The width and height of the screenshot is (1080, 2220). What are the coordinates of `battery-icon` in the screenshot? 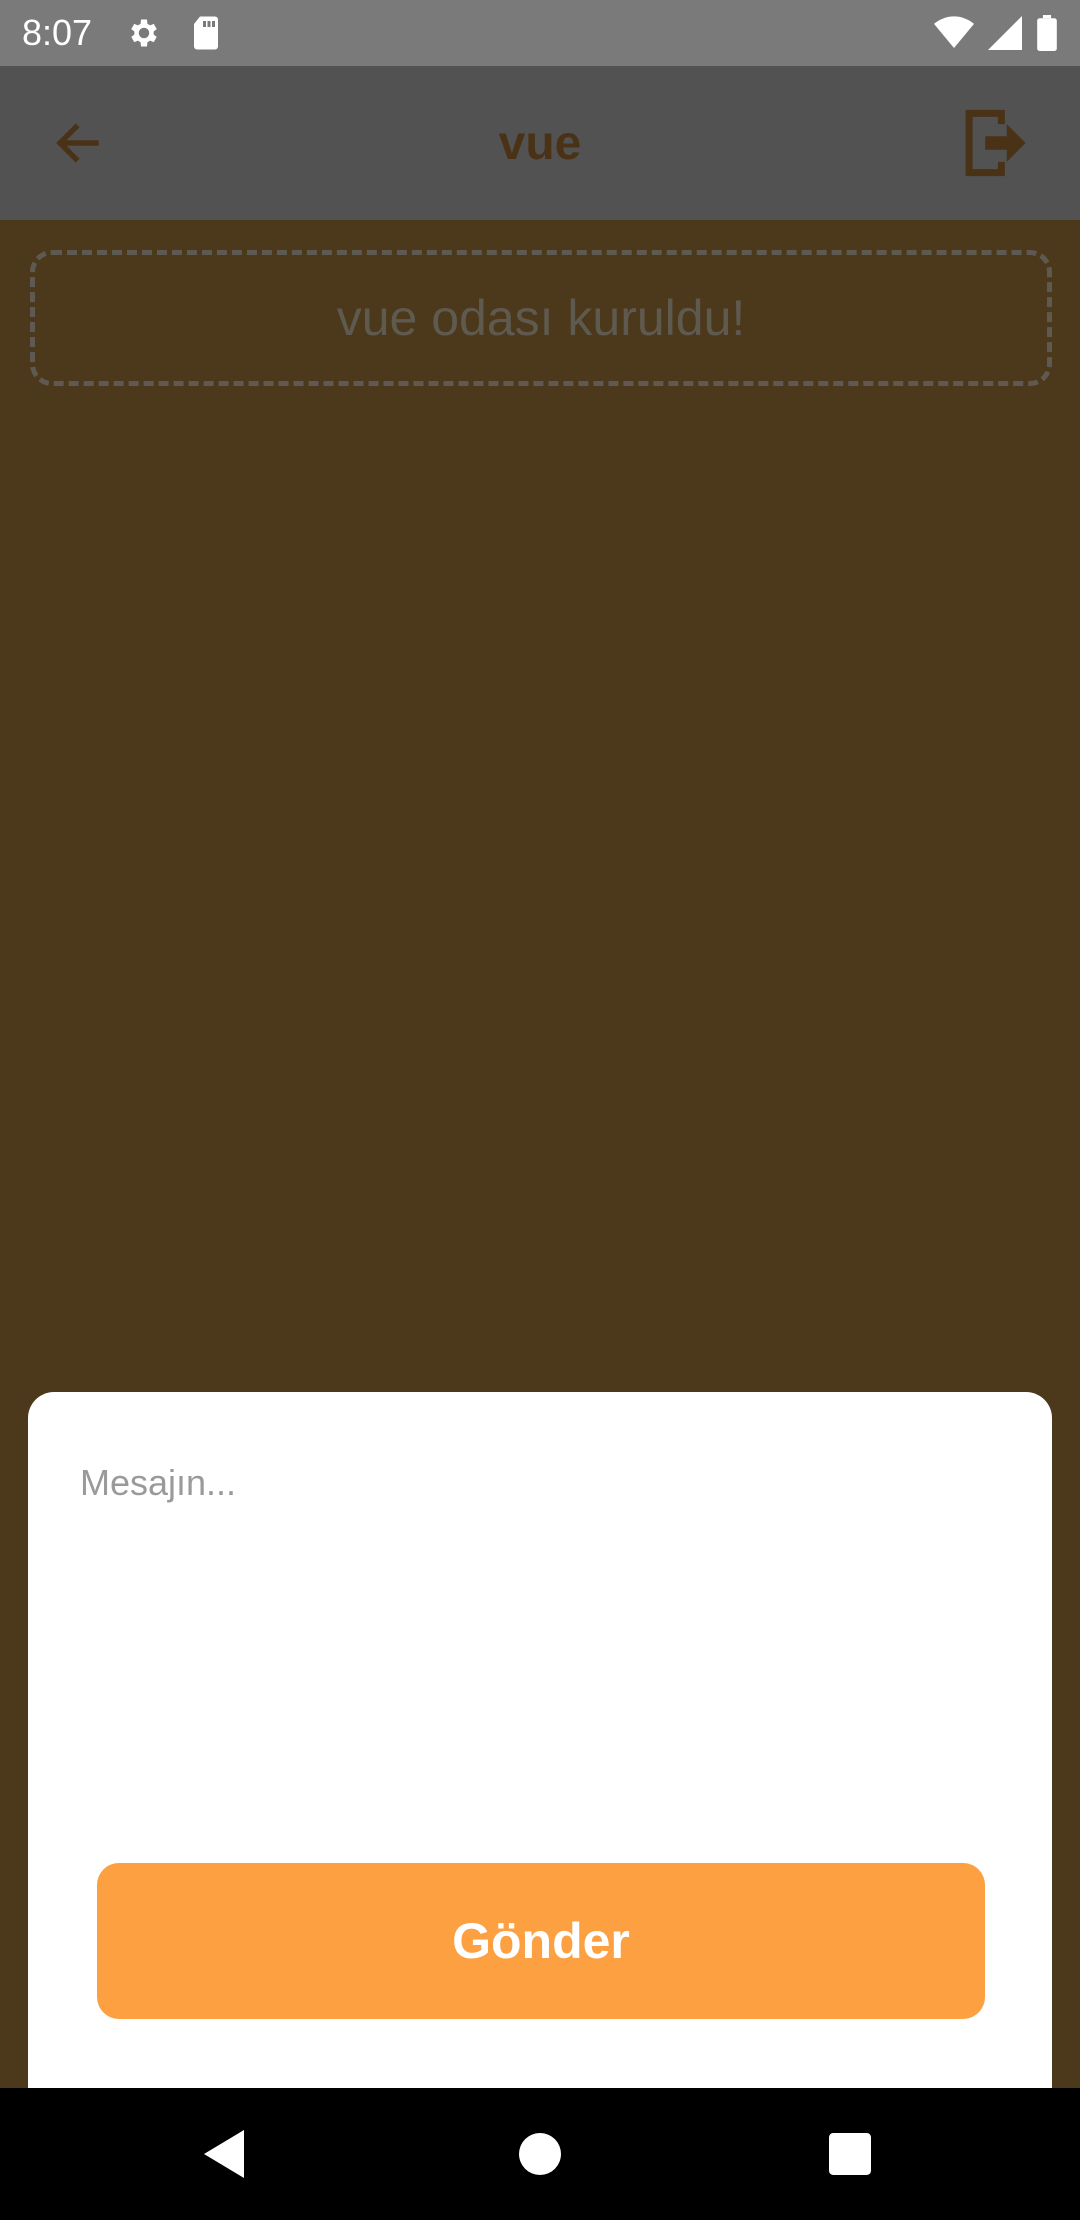 It's located at (1047, 33).